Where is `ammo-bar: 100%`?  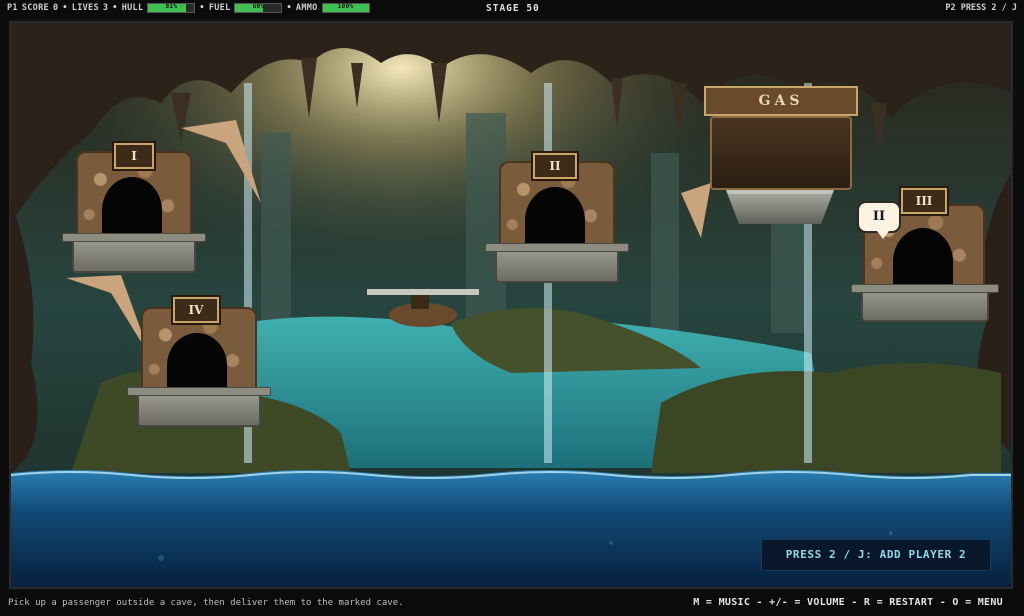
ammo-bar: 100% is located at coordinates (345, 8).